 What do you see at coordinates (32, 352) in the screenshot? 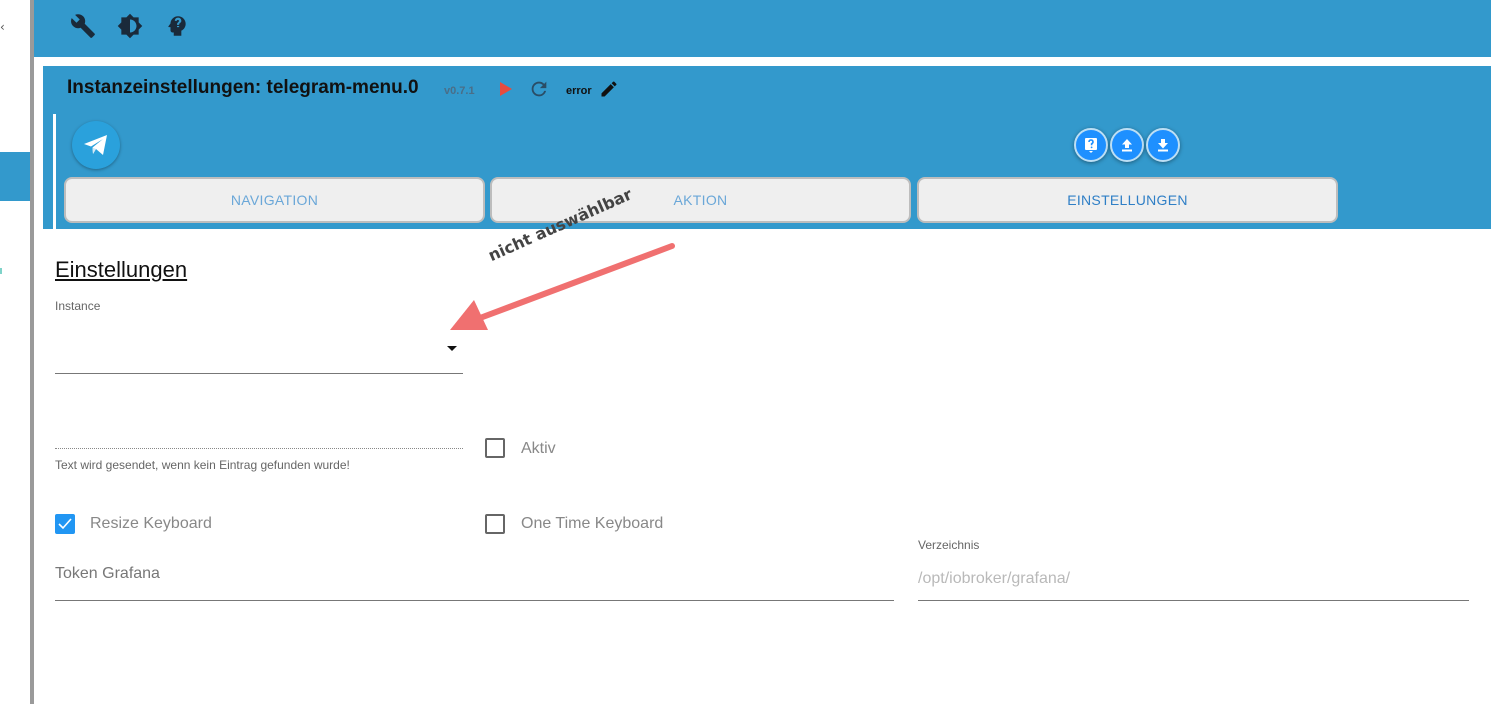
I see `sidebar-scrollbar` at bounding box center [32, 352].